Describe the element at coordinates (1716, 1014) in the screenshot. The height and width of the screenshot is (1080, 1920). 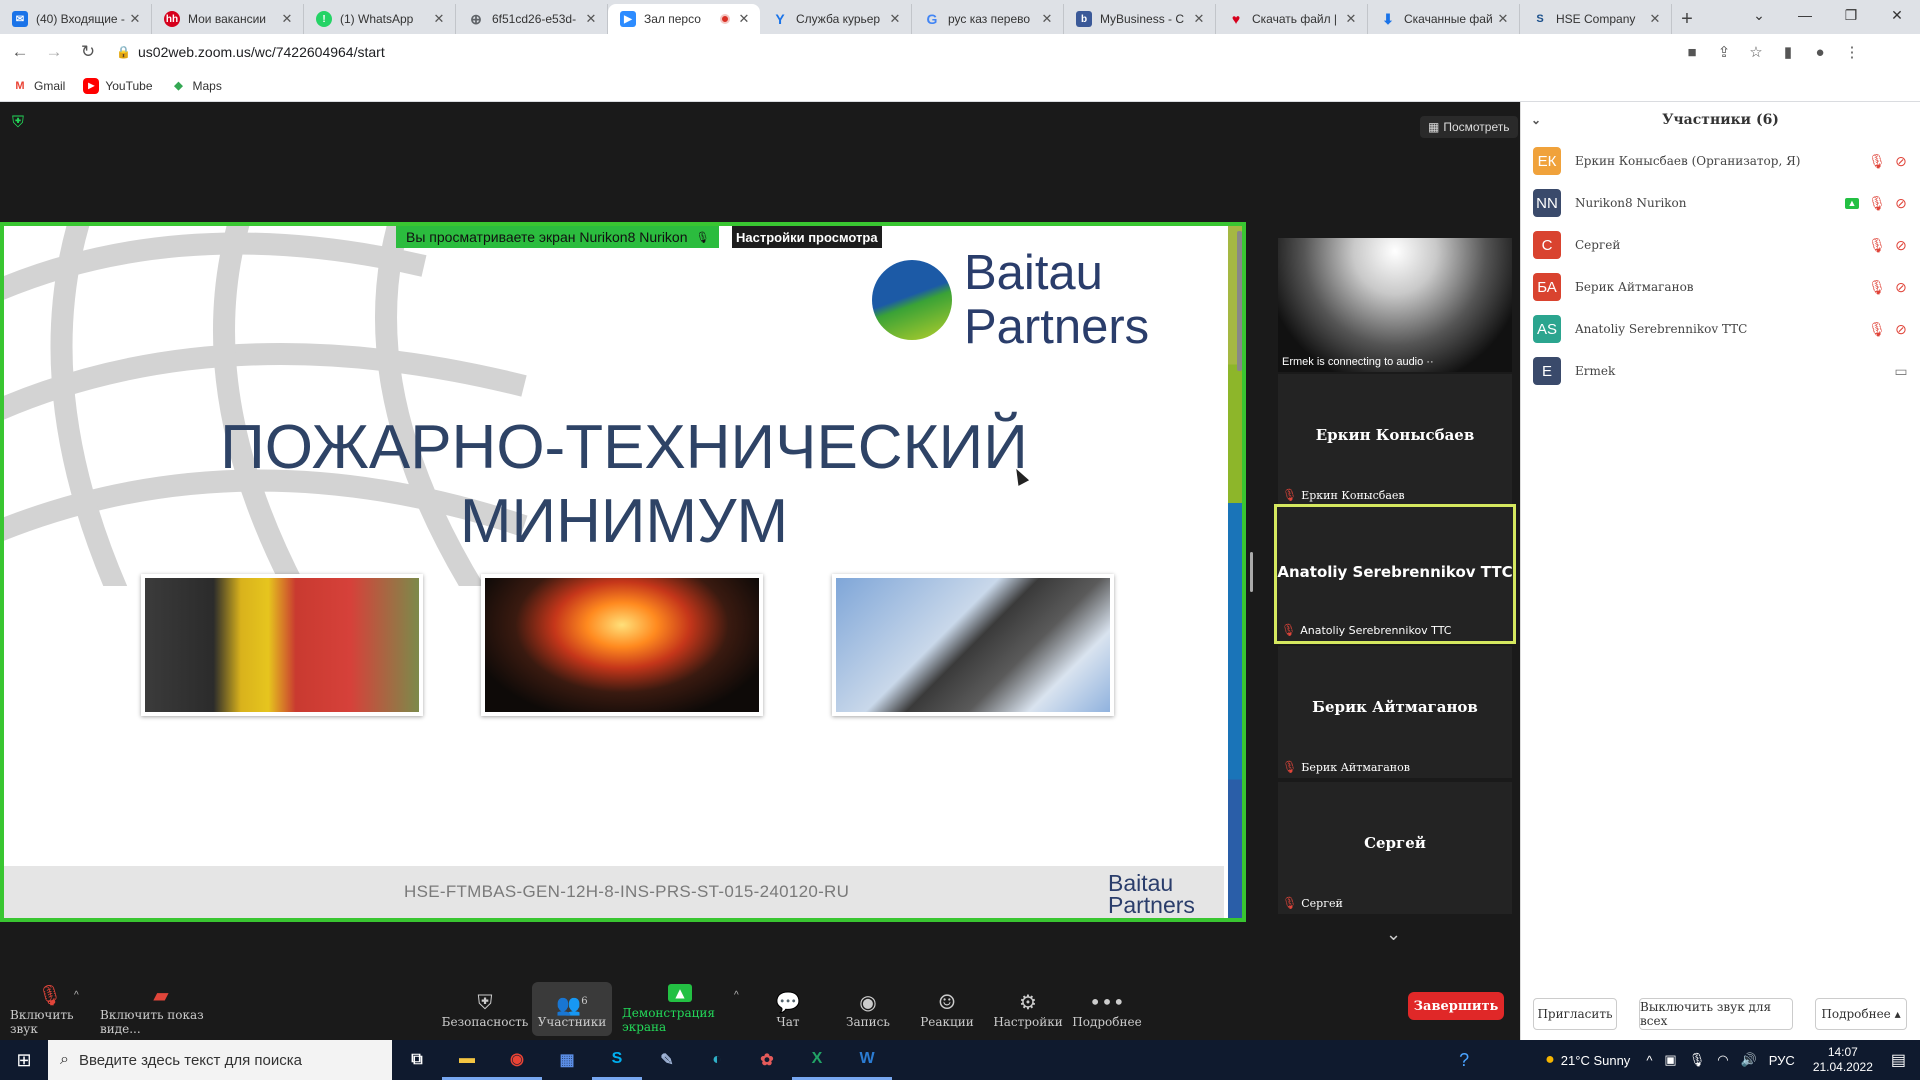
I see `mute-all-button: Выключить звук для всех` at that location.